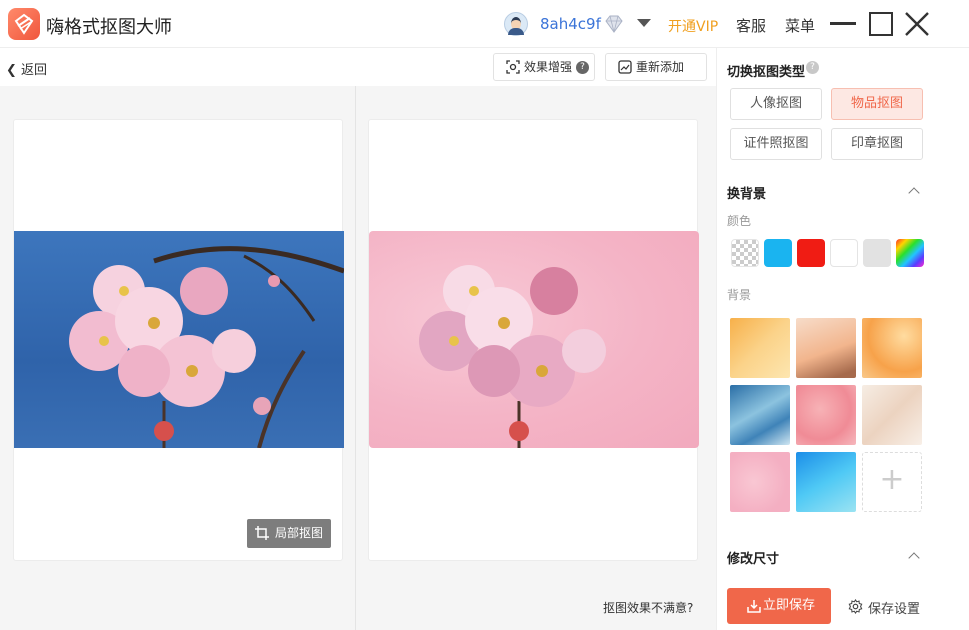 The image size is (969, 630). I want to click on color-label: 颜色, so click(739, 221).